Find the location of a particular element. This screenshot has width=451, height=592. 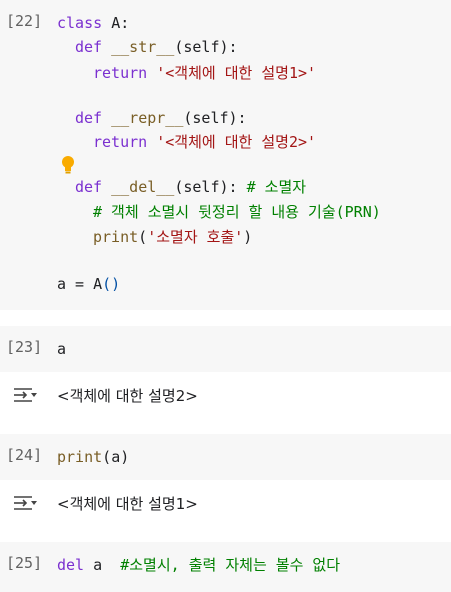

lightbulb-icon is located at coordinates (68, 165).